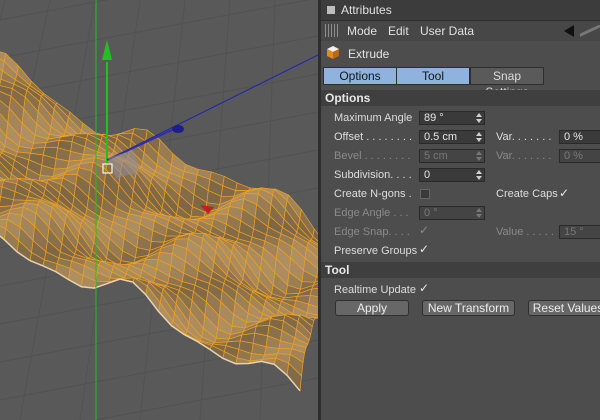  Describe the element at coordinates (524, 137) in the screenshot. I see `offset-var-label: Var. . . . . . .` at that location.